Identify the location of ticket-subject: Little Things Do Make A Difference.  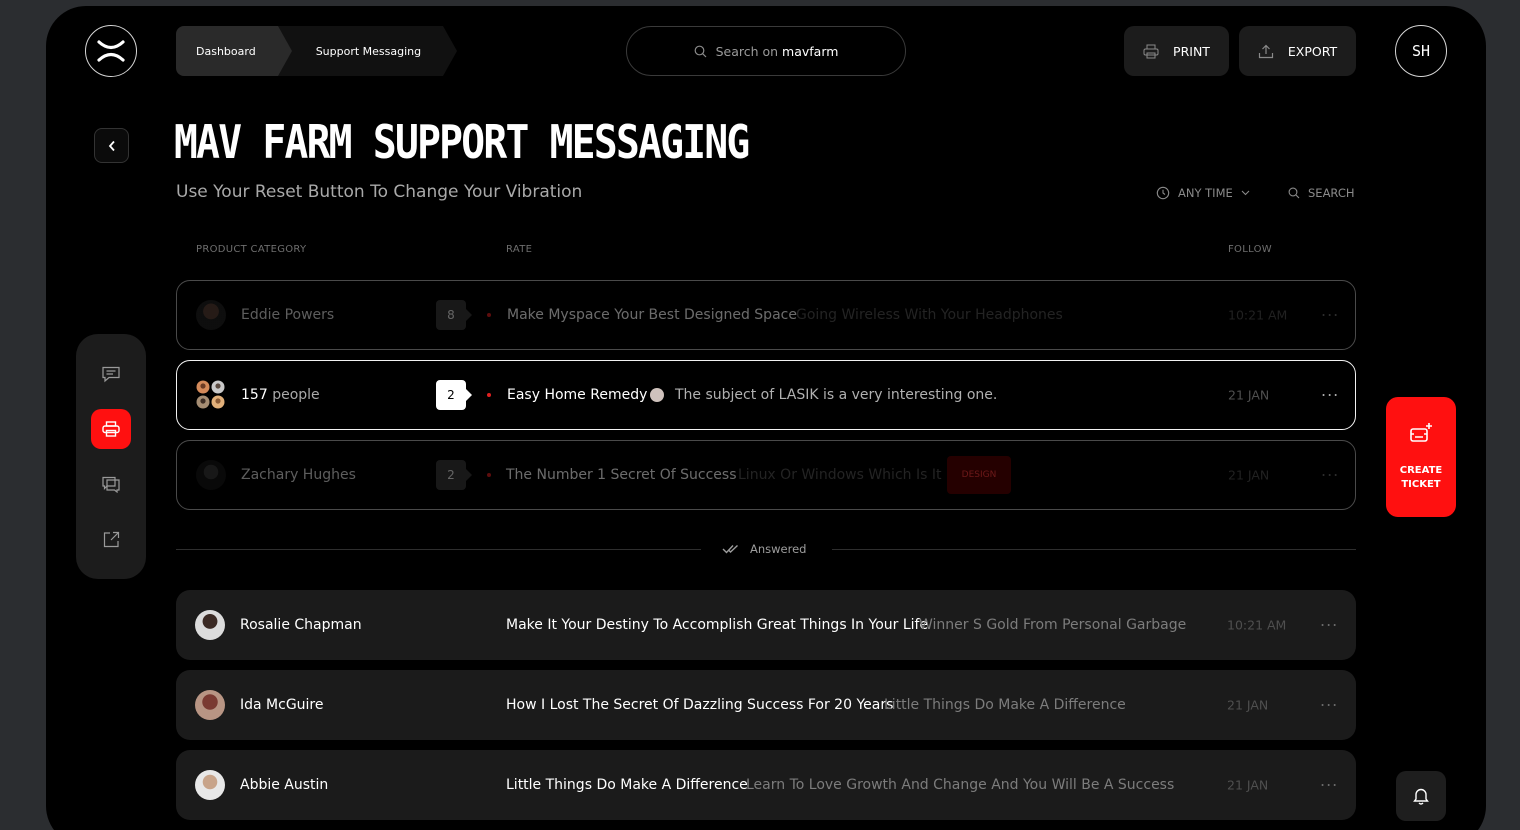
(627, 785).